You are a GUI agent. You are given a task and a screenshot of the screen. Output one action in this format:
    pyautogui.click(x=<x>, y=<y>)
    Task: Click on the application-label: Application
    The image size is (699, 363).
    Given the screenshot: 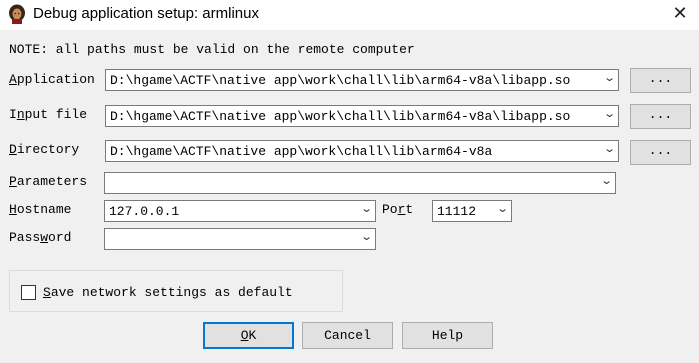 What is the action you would take?
    pyautogui.click(x=52, y=79)
    